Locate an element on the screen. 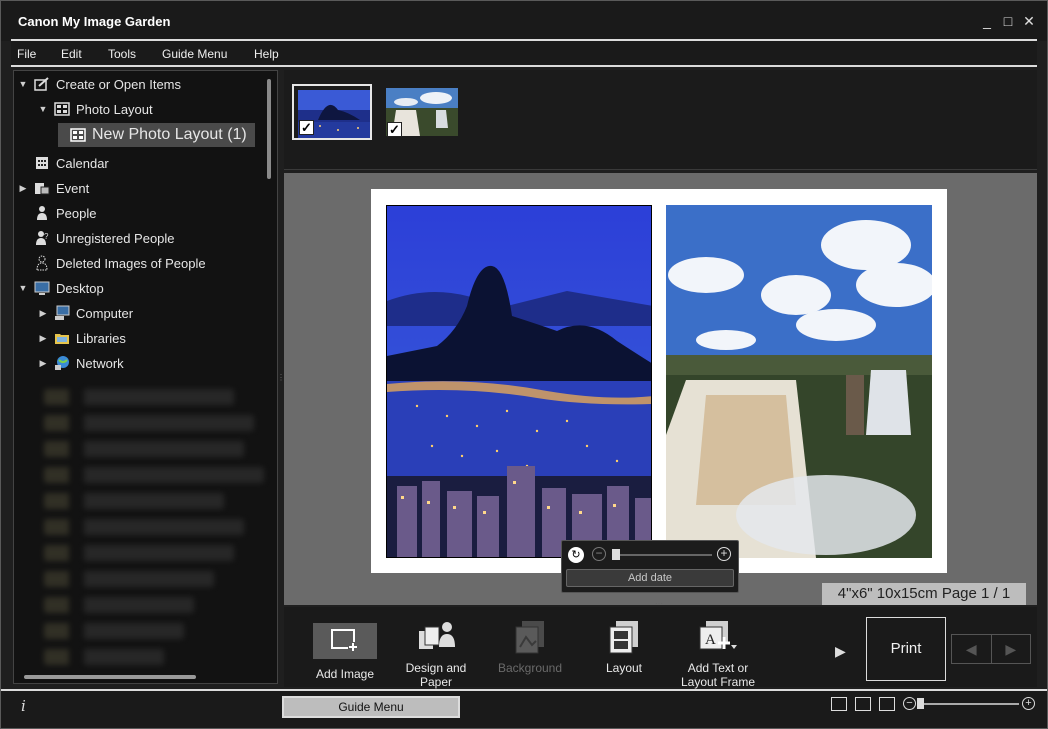 The image size is (1048, 729). background-label: Background is located at coordinates (530, 668).